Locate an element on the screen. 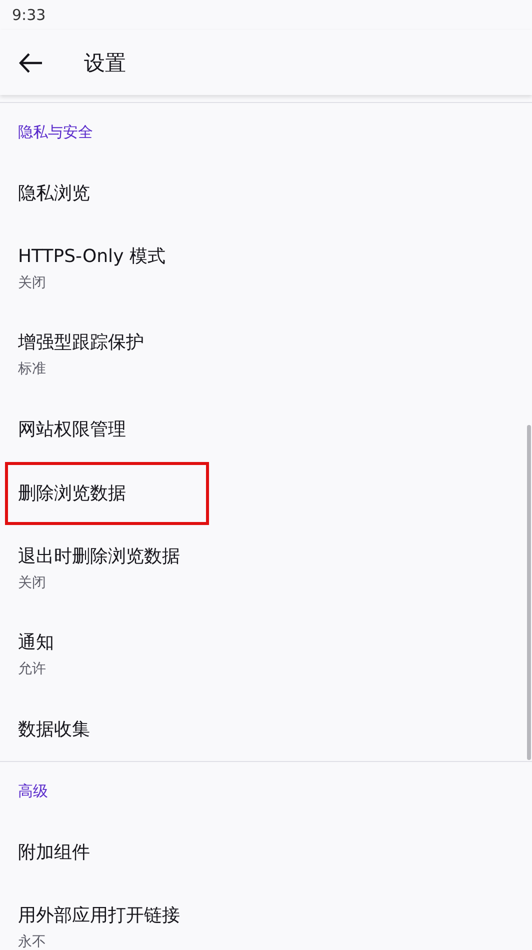  setting-title: 网站权限管理 is located at coordinates (72, 429).